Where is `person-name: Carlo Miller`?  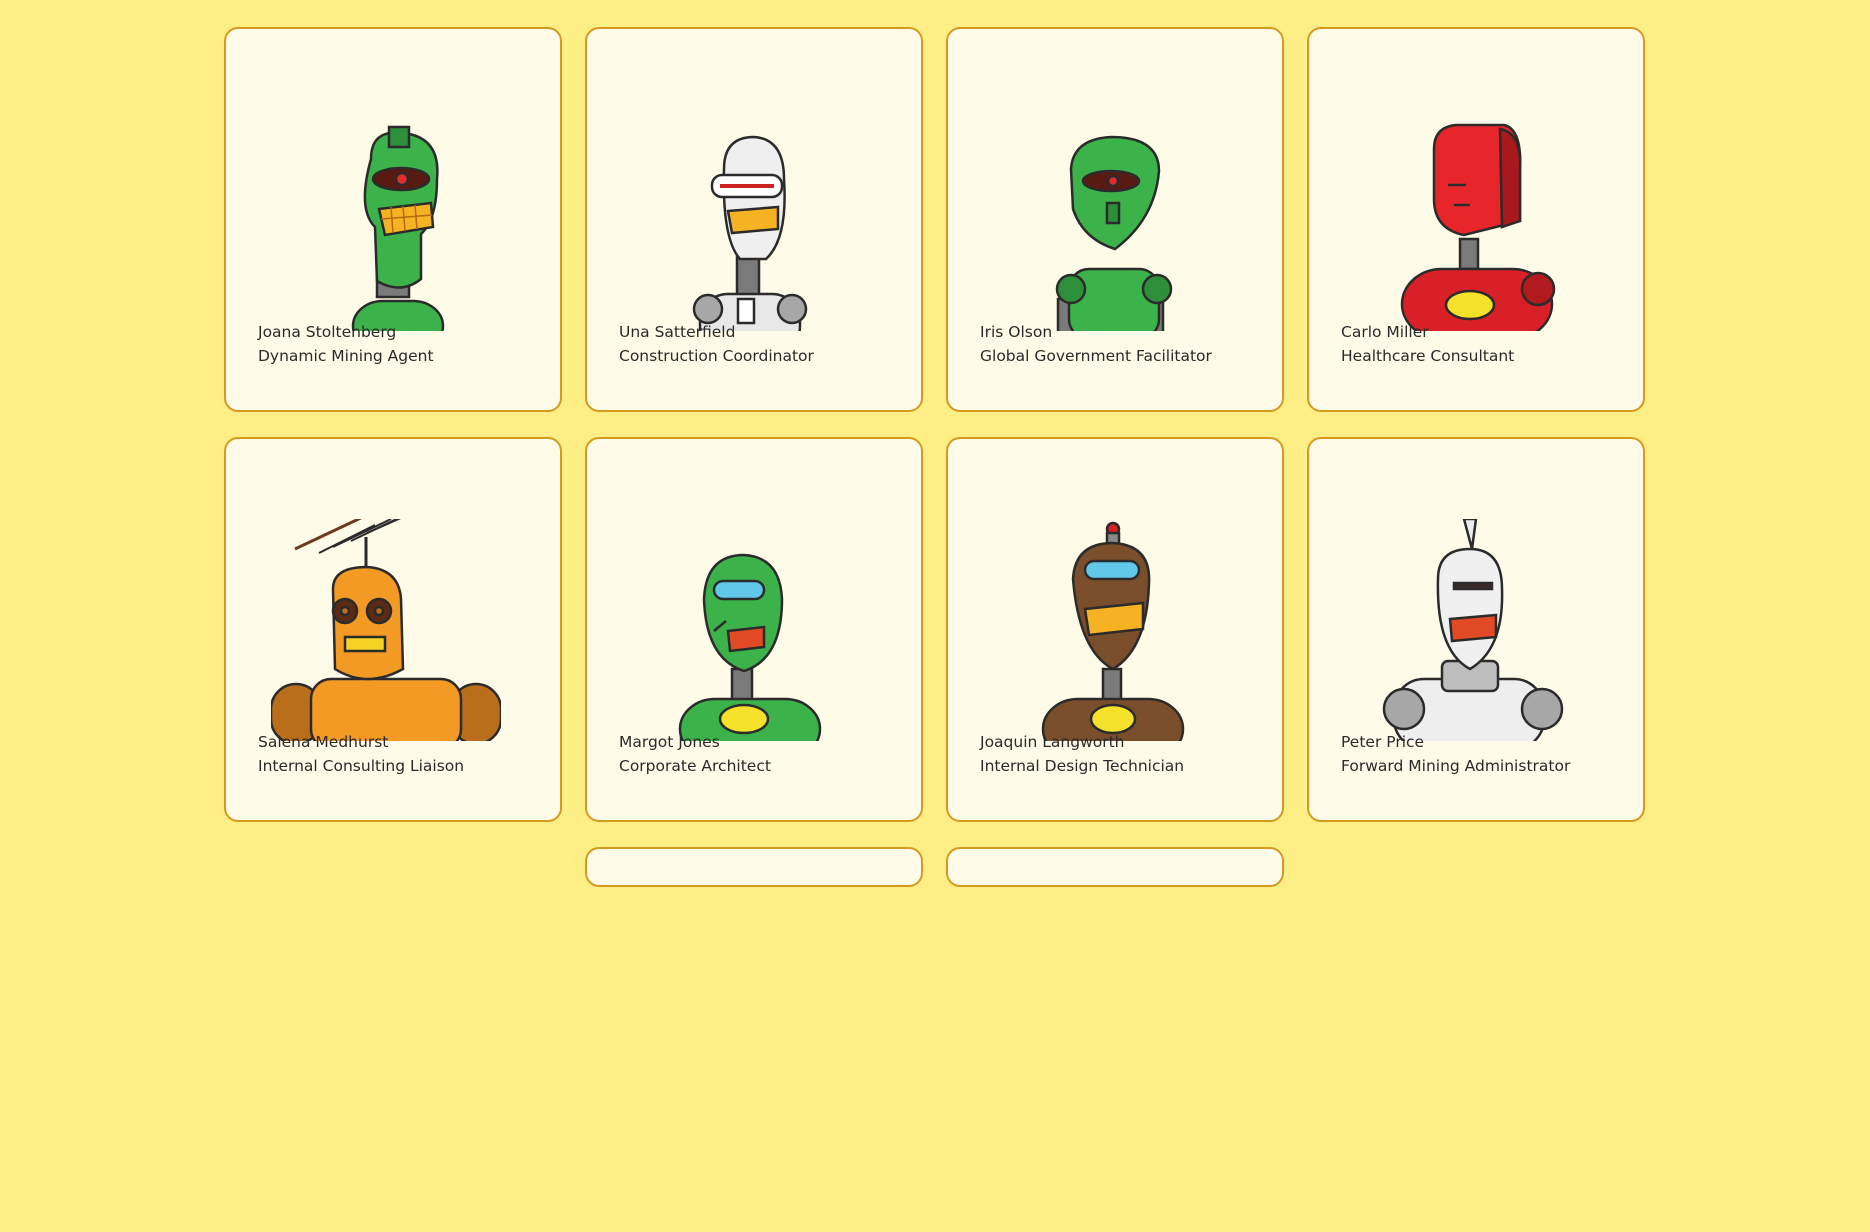
person-name: Carlo Miller is located at coordinates (1385, 332).